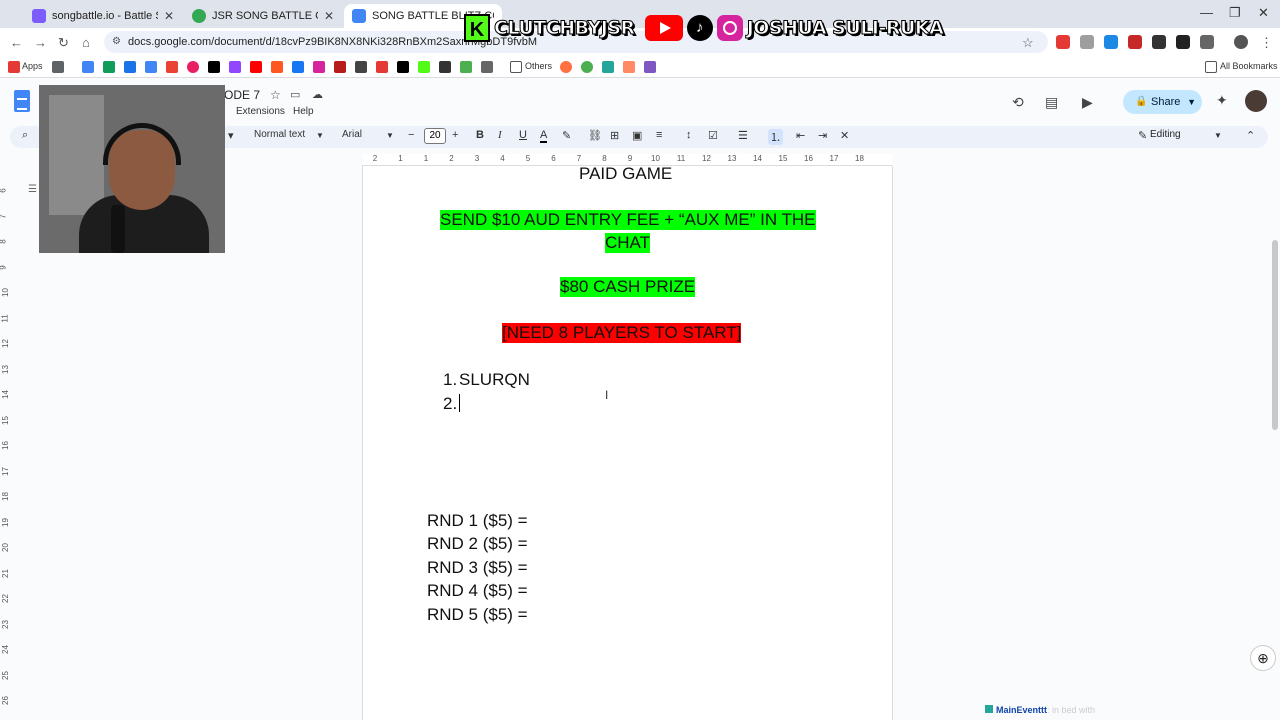 Image resolution: width=1280 pixels, height=720 pixels. Describe the element at coordinates (775, 137) in the screenshot. I see `numbered-list-icon: ⒈` at that location.